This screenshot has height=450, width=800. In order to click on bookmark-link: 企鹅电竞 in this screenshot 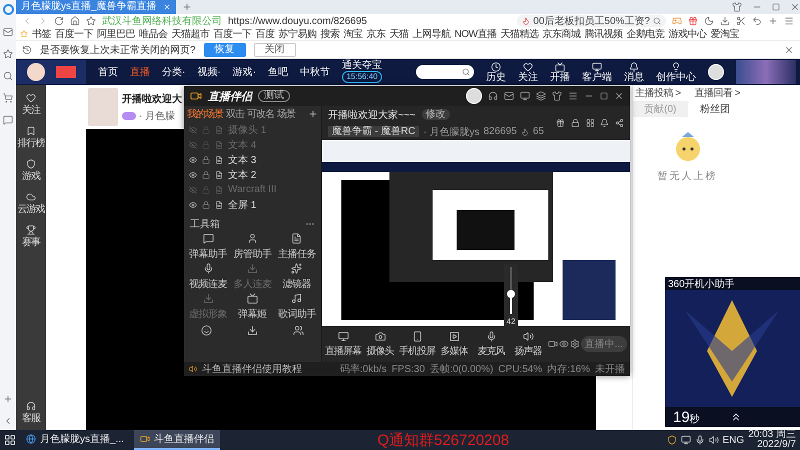, I will do `click(645, 34)`.